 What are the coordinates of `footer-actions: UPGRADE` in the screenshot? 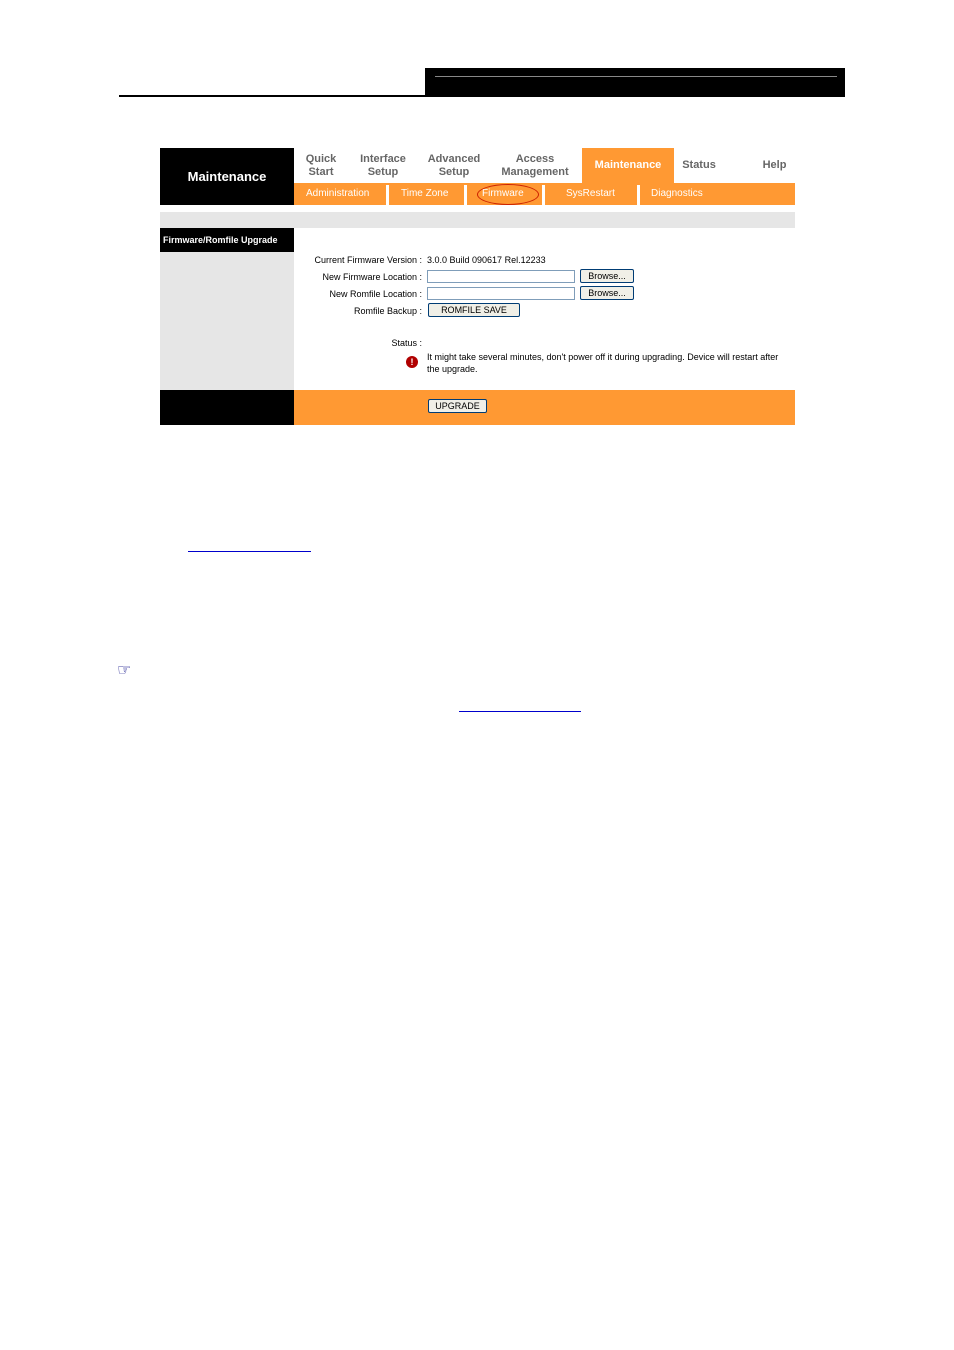 It's located at (544, 407).